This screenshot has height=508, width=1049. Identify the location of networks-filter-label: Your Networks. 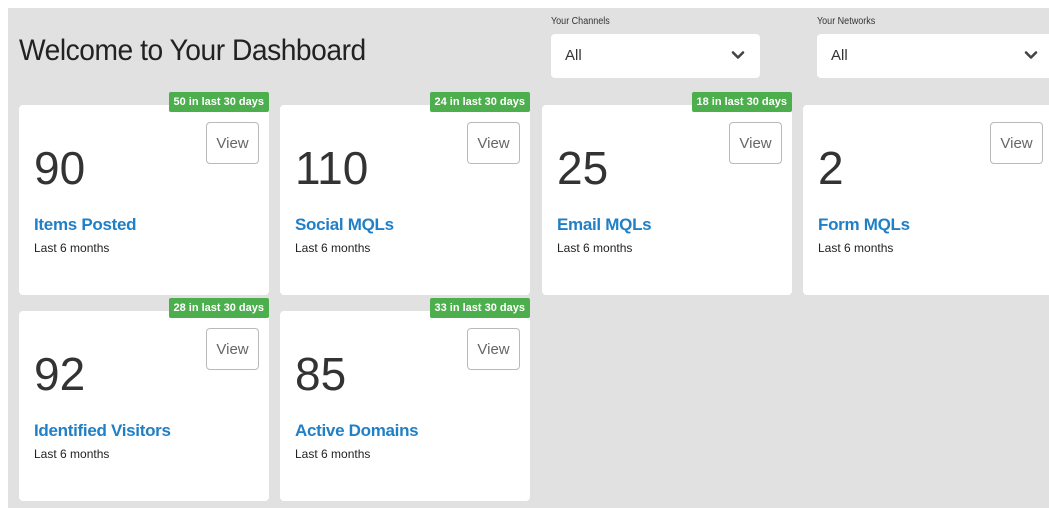
(846, 21).